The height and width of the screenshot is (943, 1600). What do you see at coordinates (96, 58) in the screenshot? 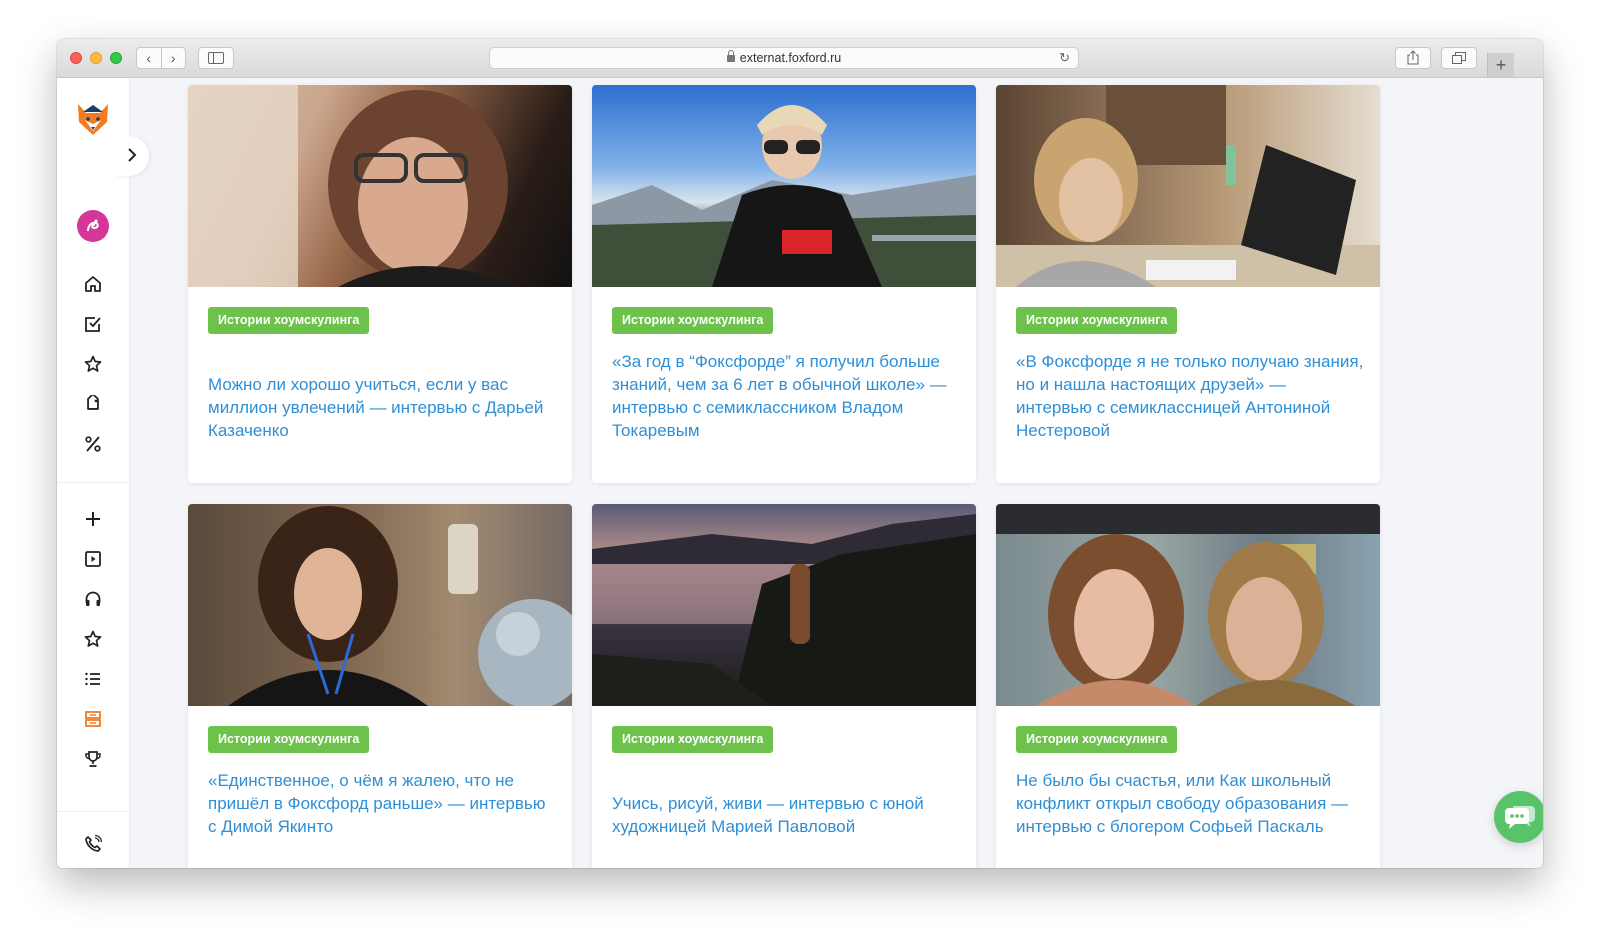
I see `minimize-window-button` at bounding box center [96, 58].